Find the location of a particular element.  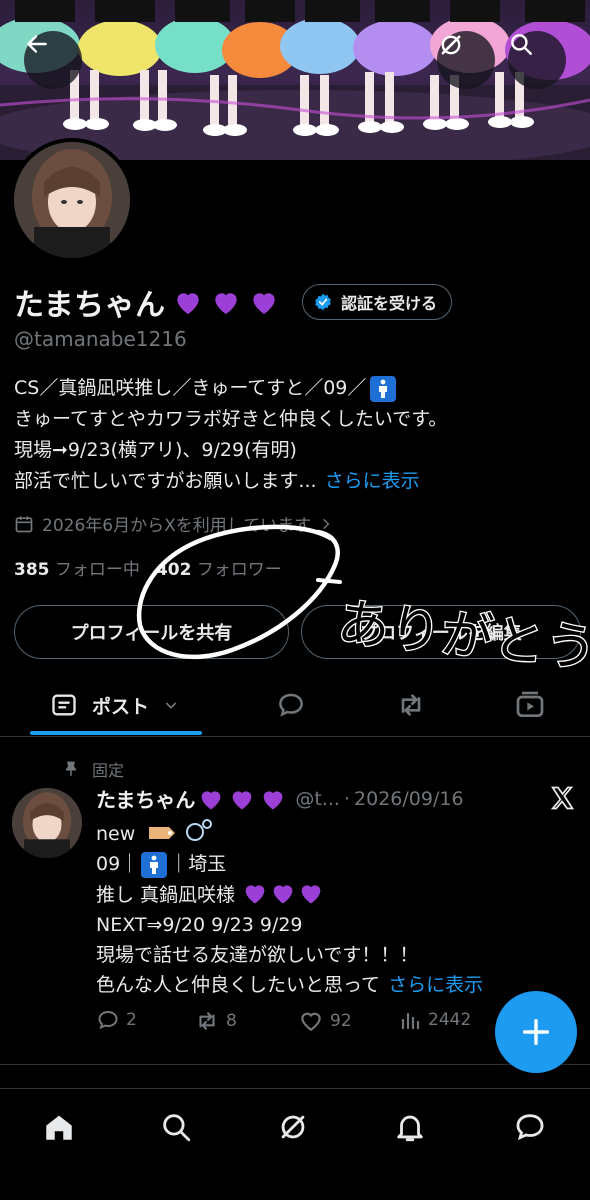

bell-icon is located at coordinates (410, 1128).